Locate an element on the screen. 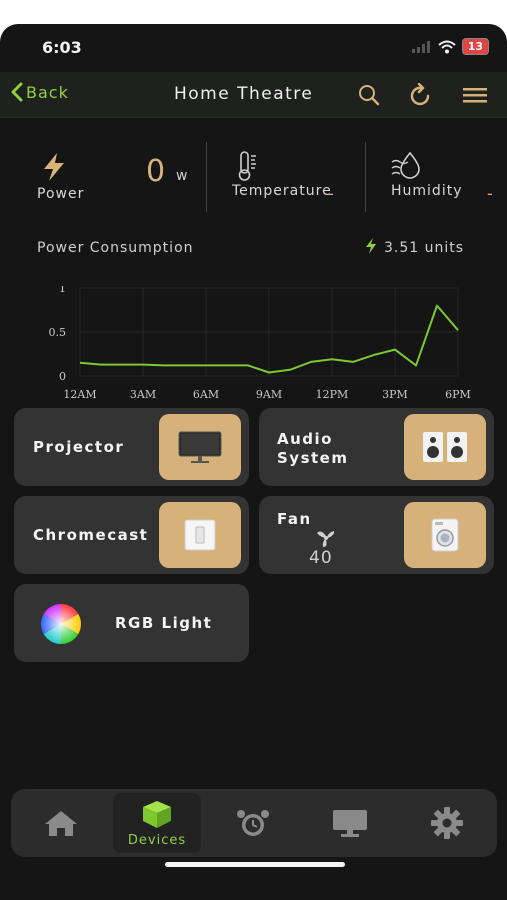 The width and height of the screenshot is (507, 900). power-consumption-label: Power Consumption is located at coordinates (115, 248).